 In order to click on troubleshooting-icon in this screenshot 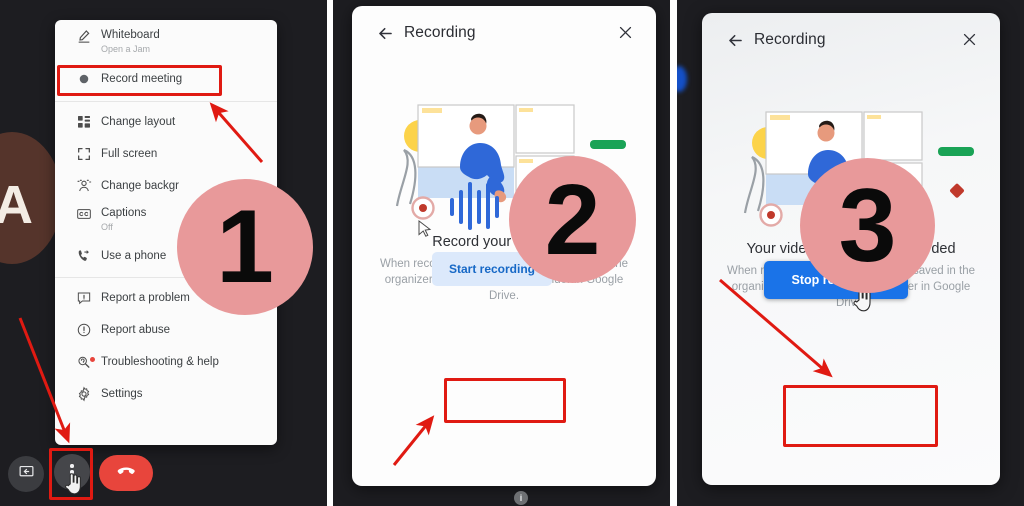, I will do `click(84, 362)`.